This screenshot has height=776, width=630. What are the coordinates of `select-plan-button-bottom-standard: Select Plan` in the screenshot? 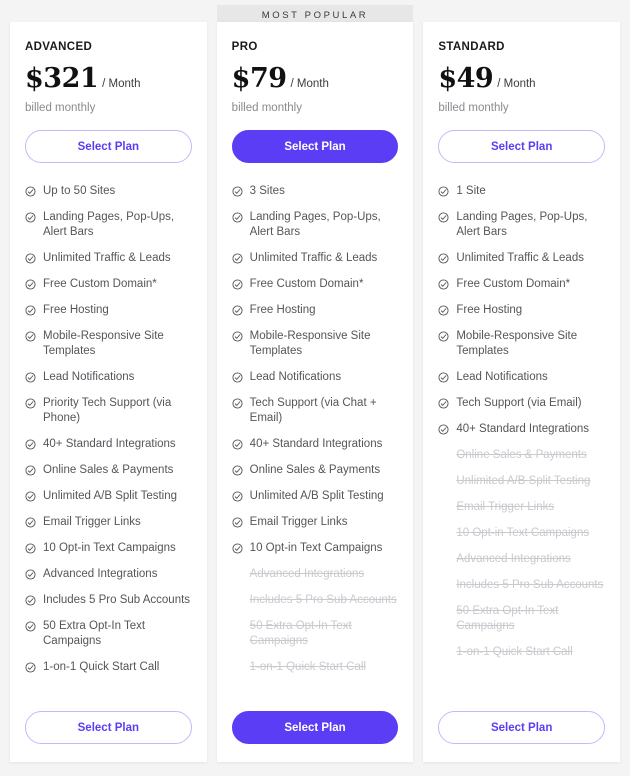 It's located at (522, 727).